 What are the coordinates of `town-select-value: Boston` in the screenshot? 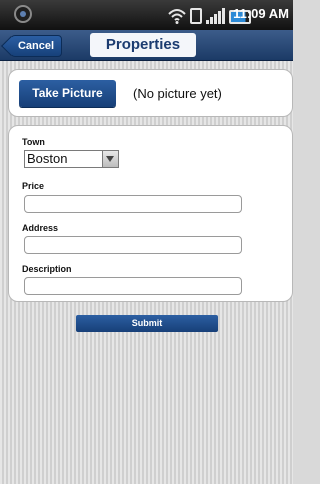 It's located at (47, 158).